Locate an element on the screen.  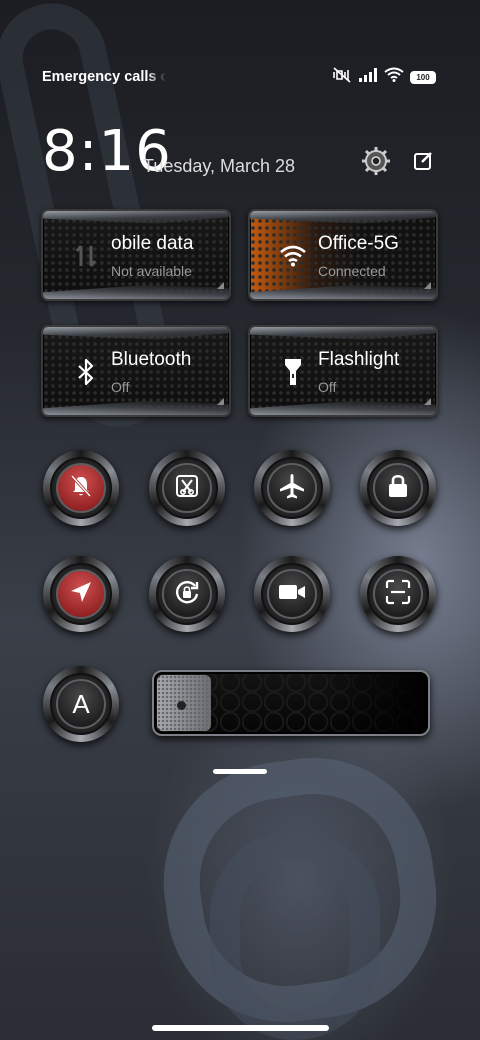
rotation-lock-icon is located at coordinates (187, 594).